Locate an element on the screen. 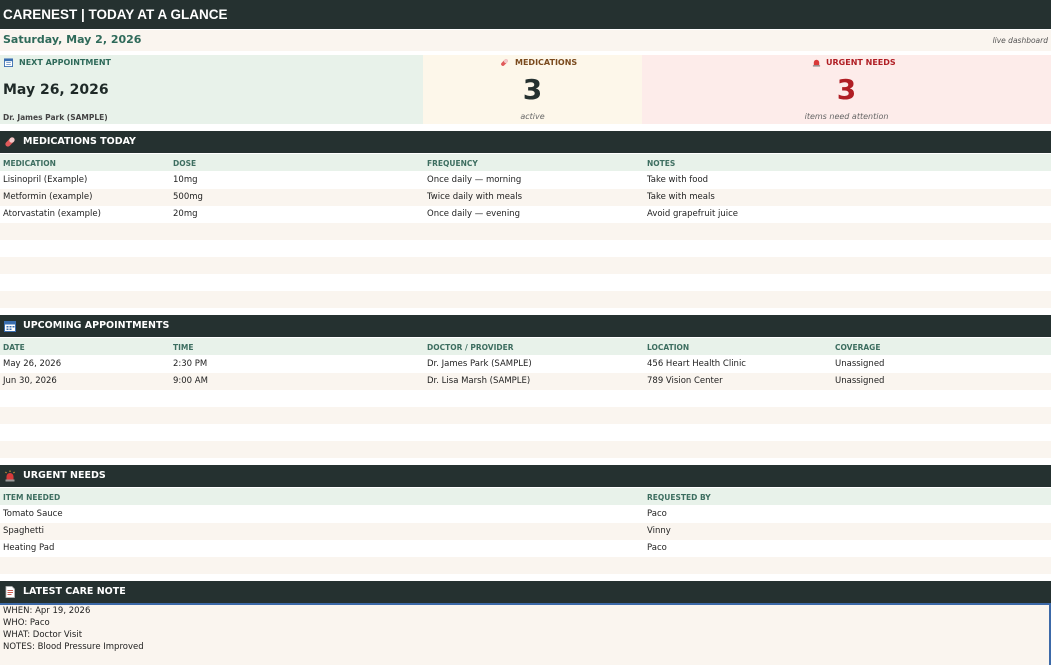  col-medication: MEDICATION is located at coordinates (29, 163).